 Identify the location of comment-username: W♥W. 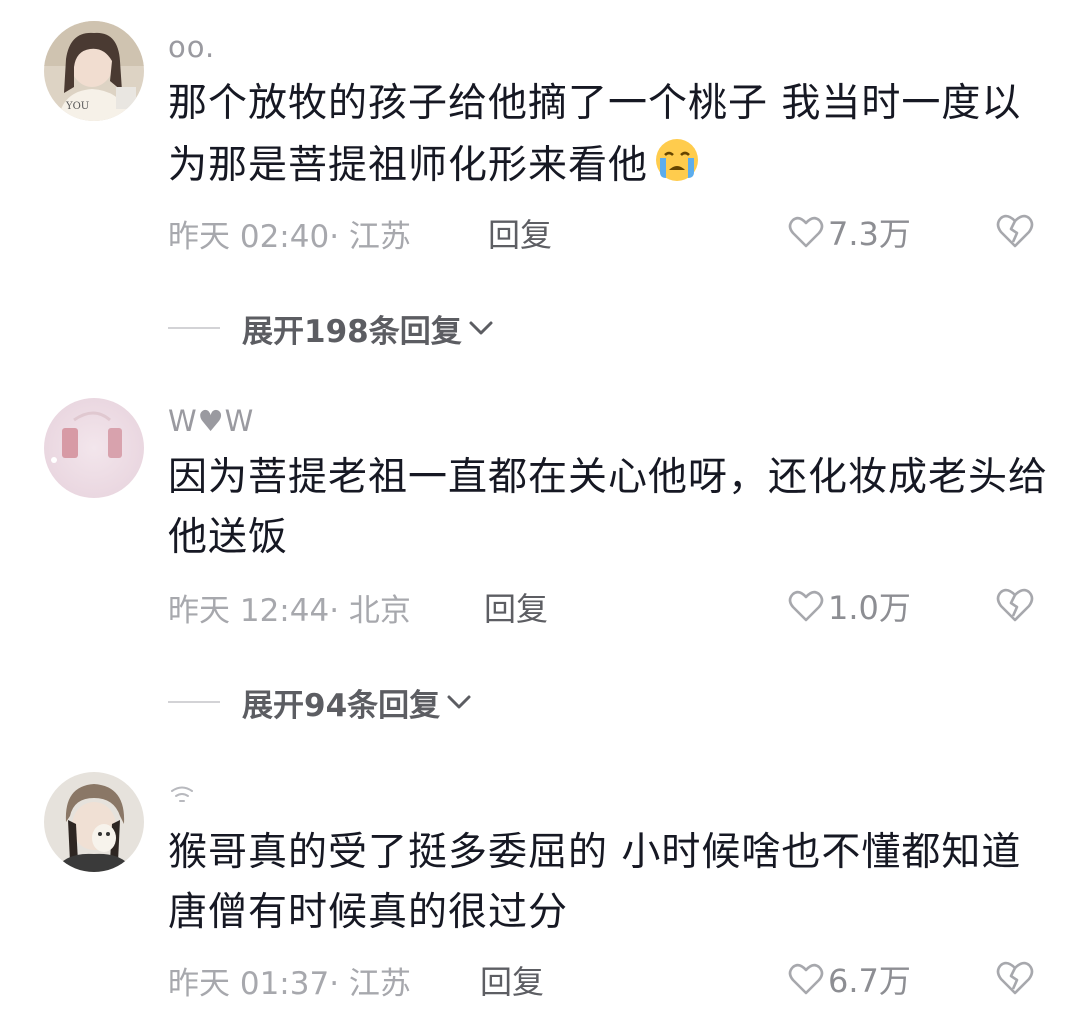
(211, 421).